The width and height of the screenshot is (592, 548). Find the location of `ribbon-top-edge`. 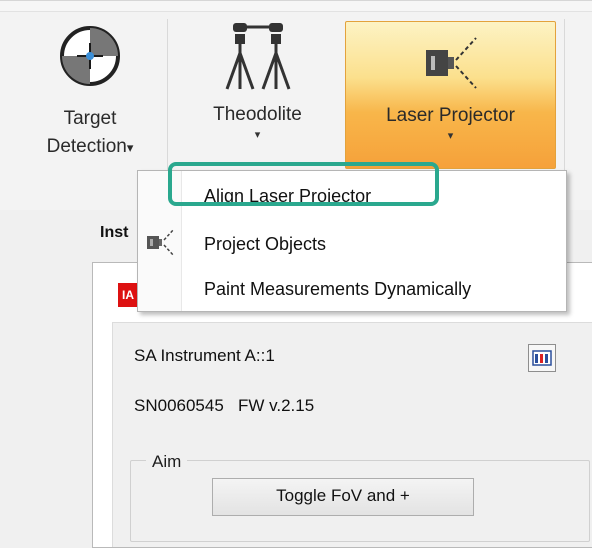

ribbon-top-edge is located at coordinates (296, 6).